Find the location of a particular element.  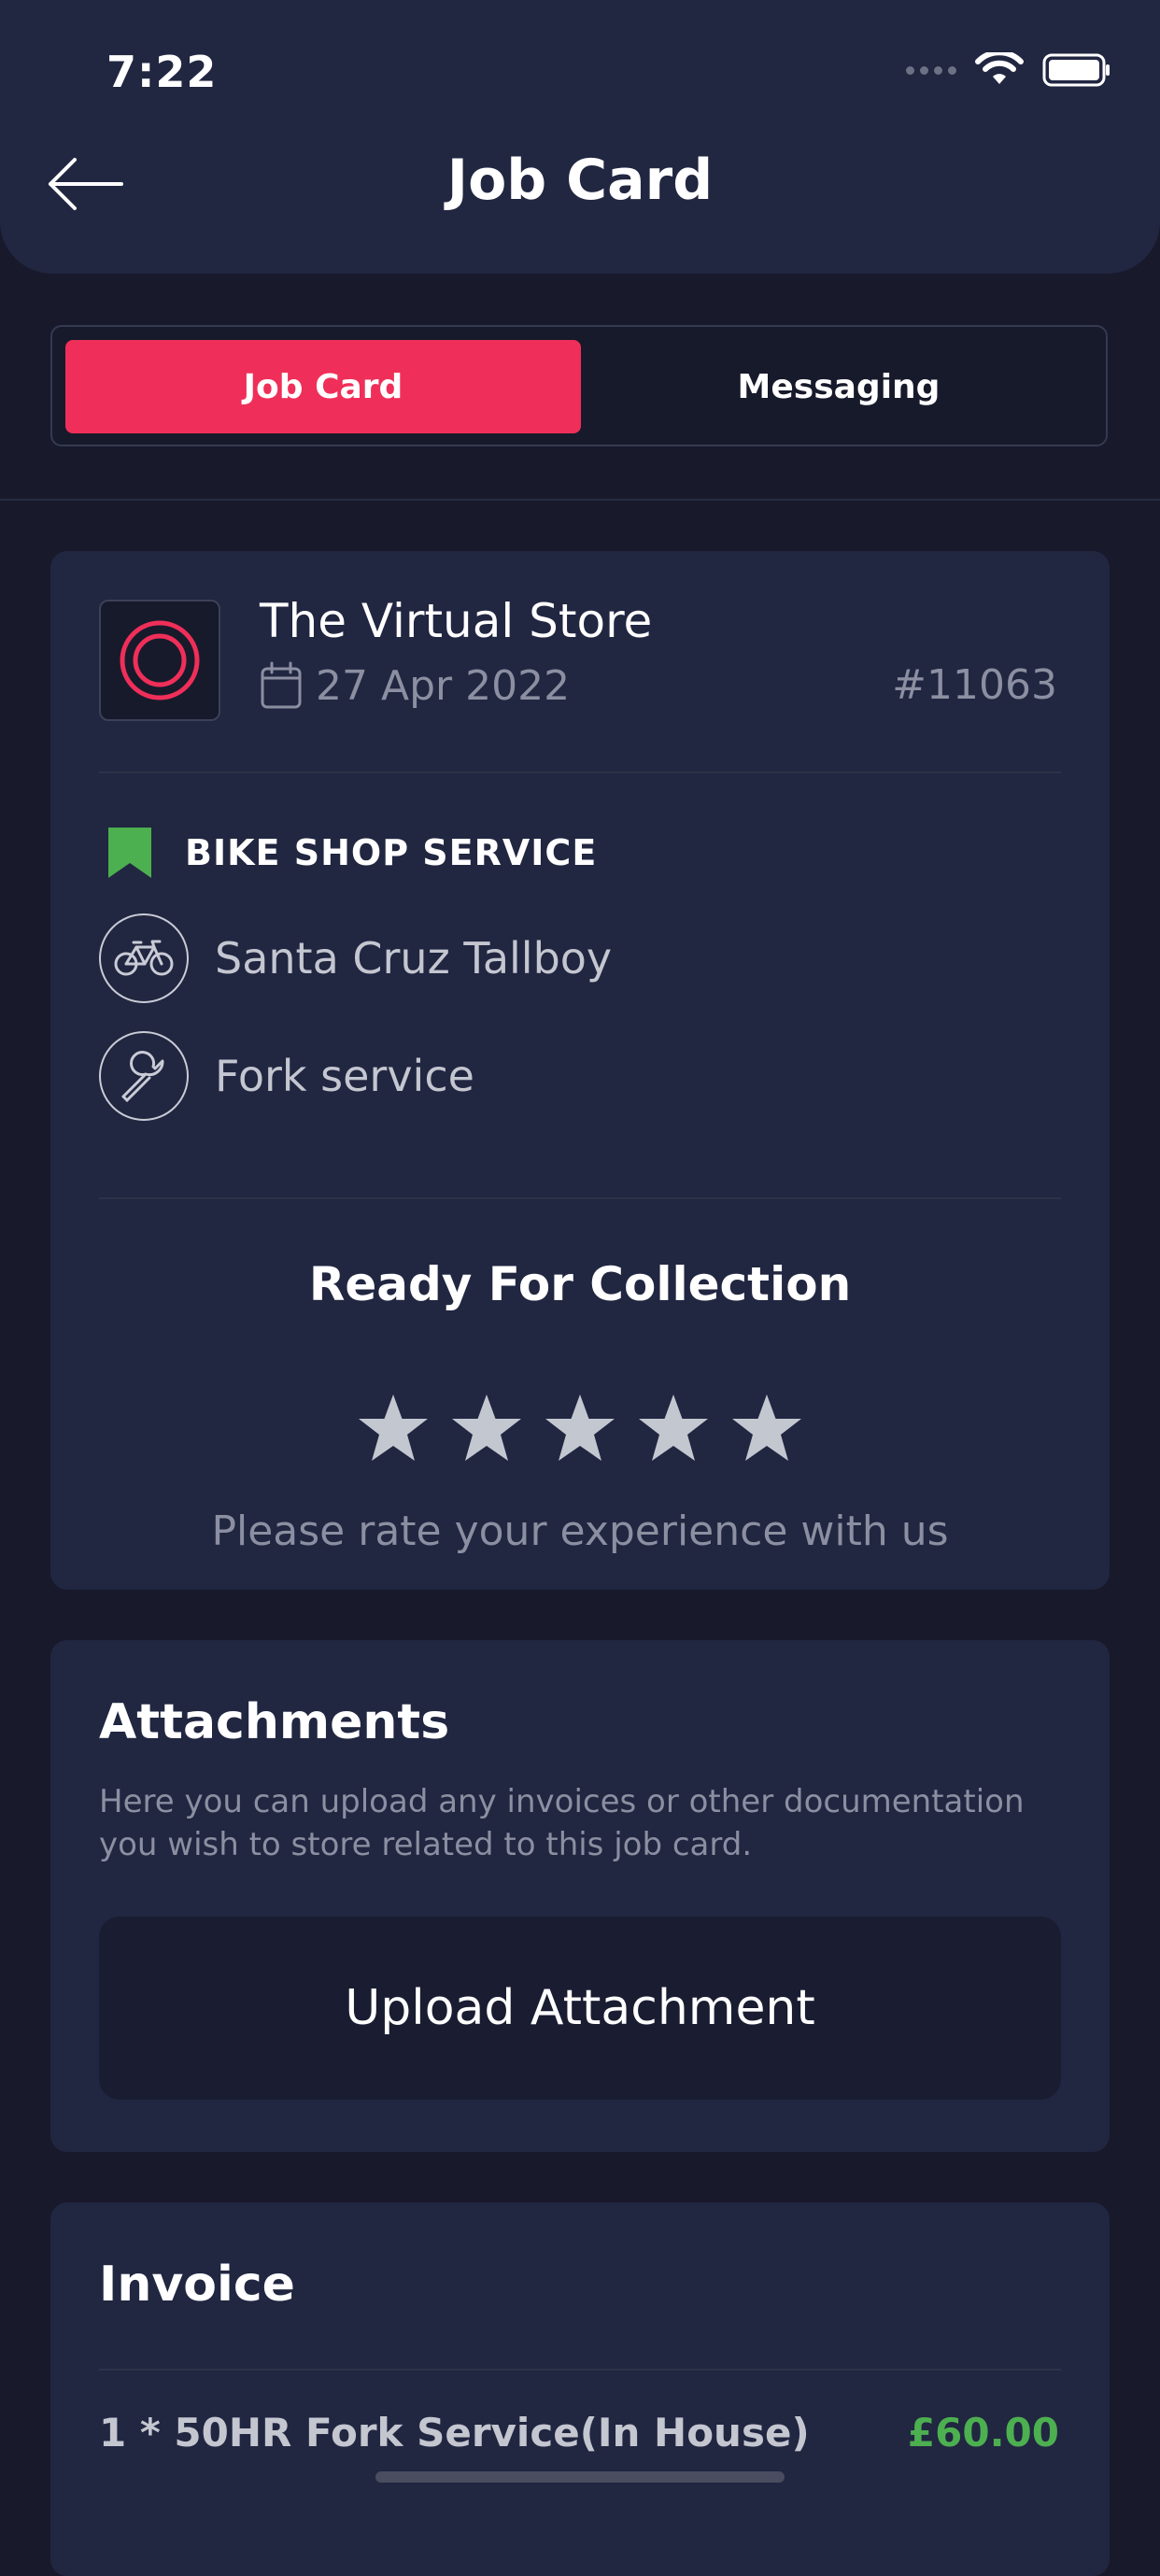

upload-attachment-button: Upload Attachment is located at coordinates (580, 2009).